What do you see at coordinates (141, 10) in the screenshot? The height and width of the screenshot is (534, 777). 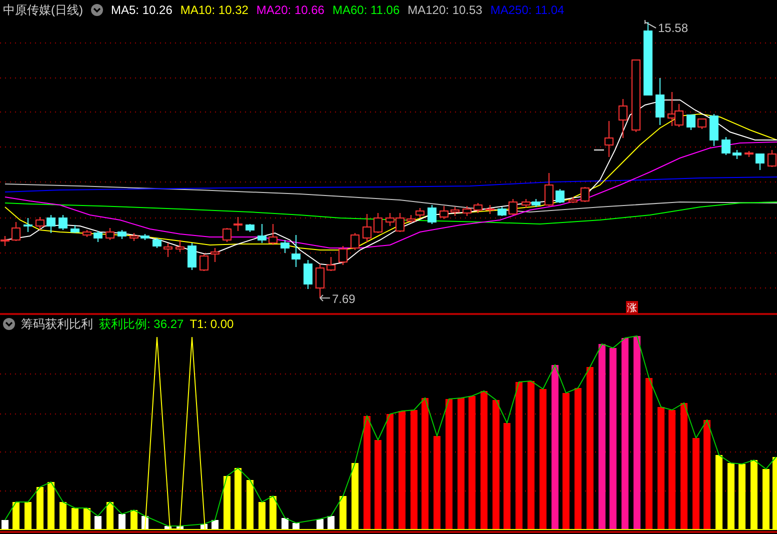 I see `moving-average-label: MA5: 10.26` at bounding box center [141, 10].